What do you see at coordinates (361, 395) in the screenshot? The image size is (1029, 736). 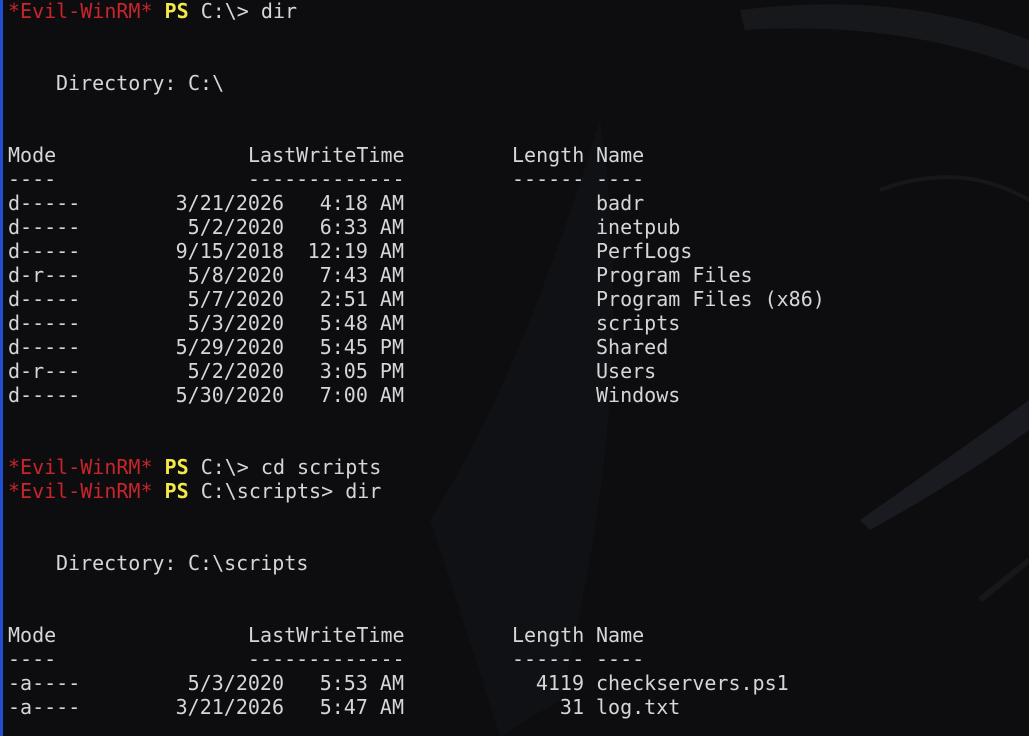 I see `row-time: 7:00 AM` at bounding box center [361, 395].